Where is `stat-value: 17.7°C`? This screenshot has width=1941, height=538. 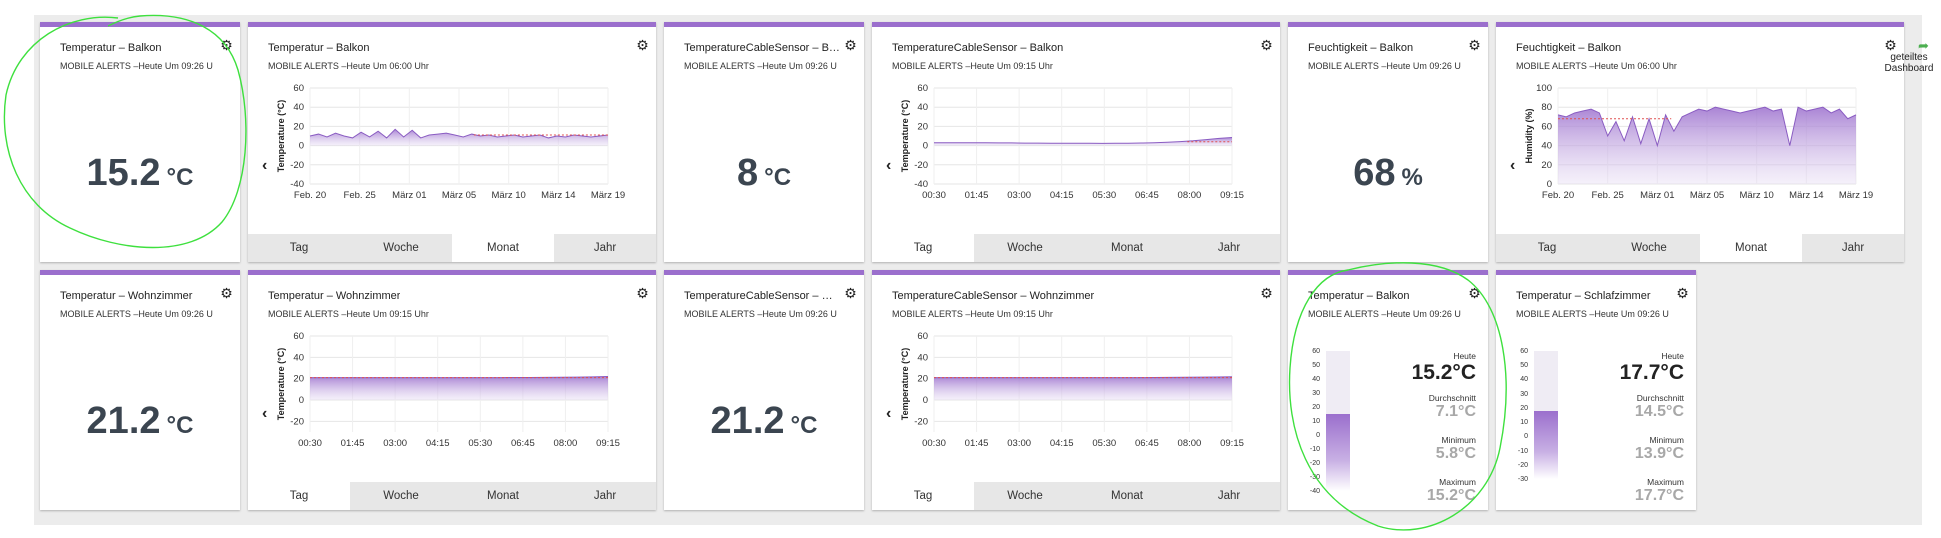
stat-value: 17.7°C is located at coordinates (1651, 372).